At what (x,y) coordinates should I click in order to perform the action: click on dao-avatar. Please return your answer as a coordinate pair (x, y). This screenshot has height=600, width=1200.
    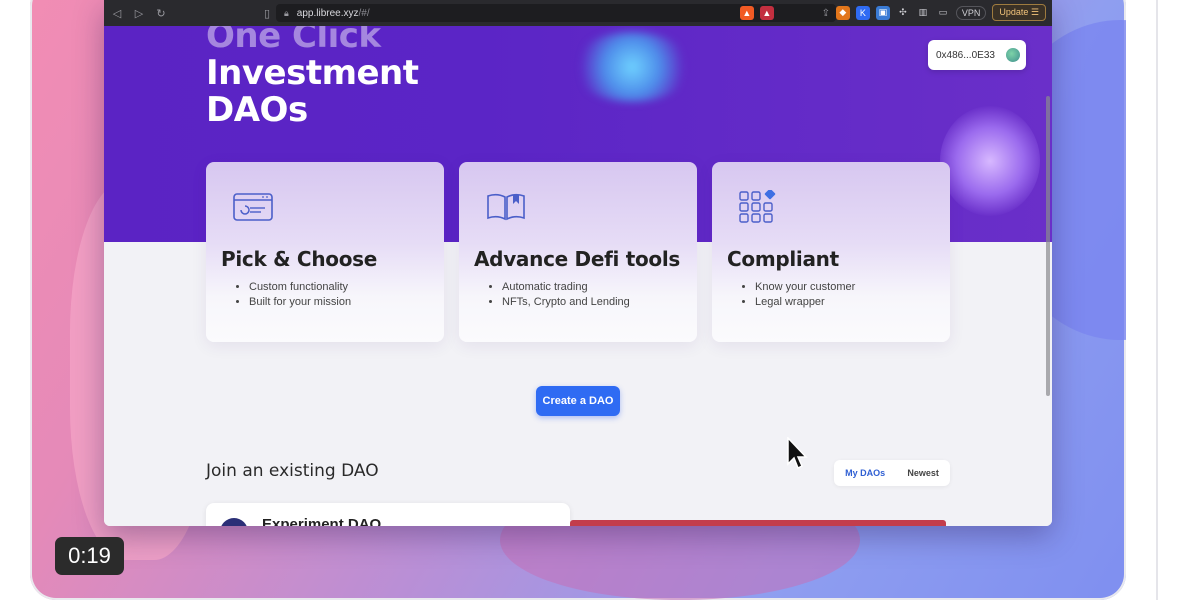
    Looking at the image, I should click on (234, 522).